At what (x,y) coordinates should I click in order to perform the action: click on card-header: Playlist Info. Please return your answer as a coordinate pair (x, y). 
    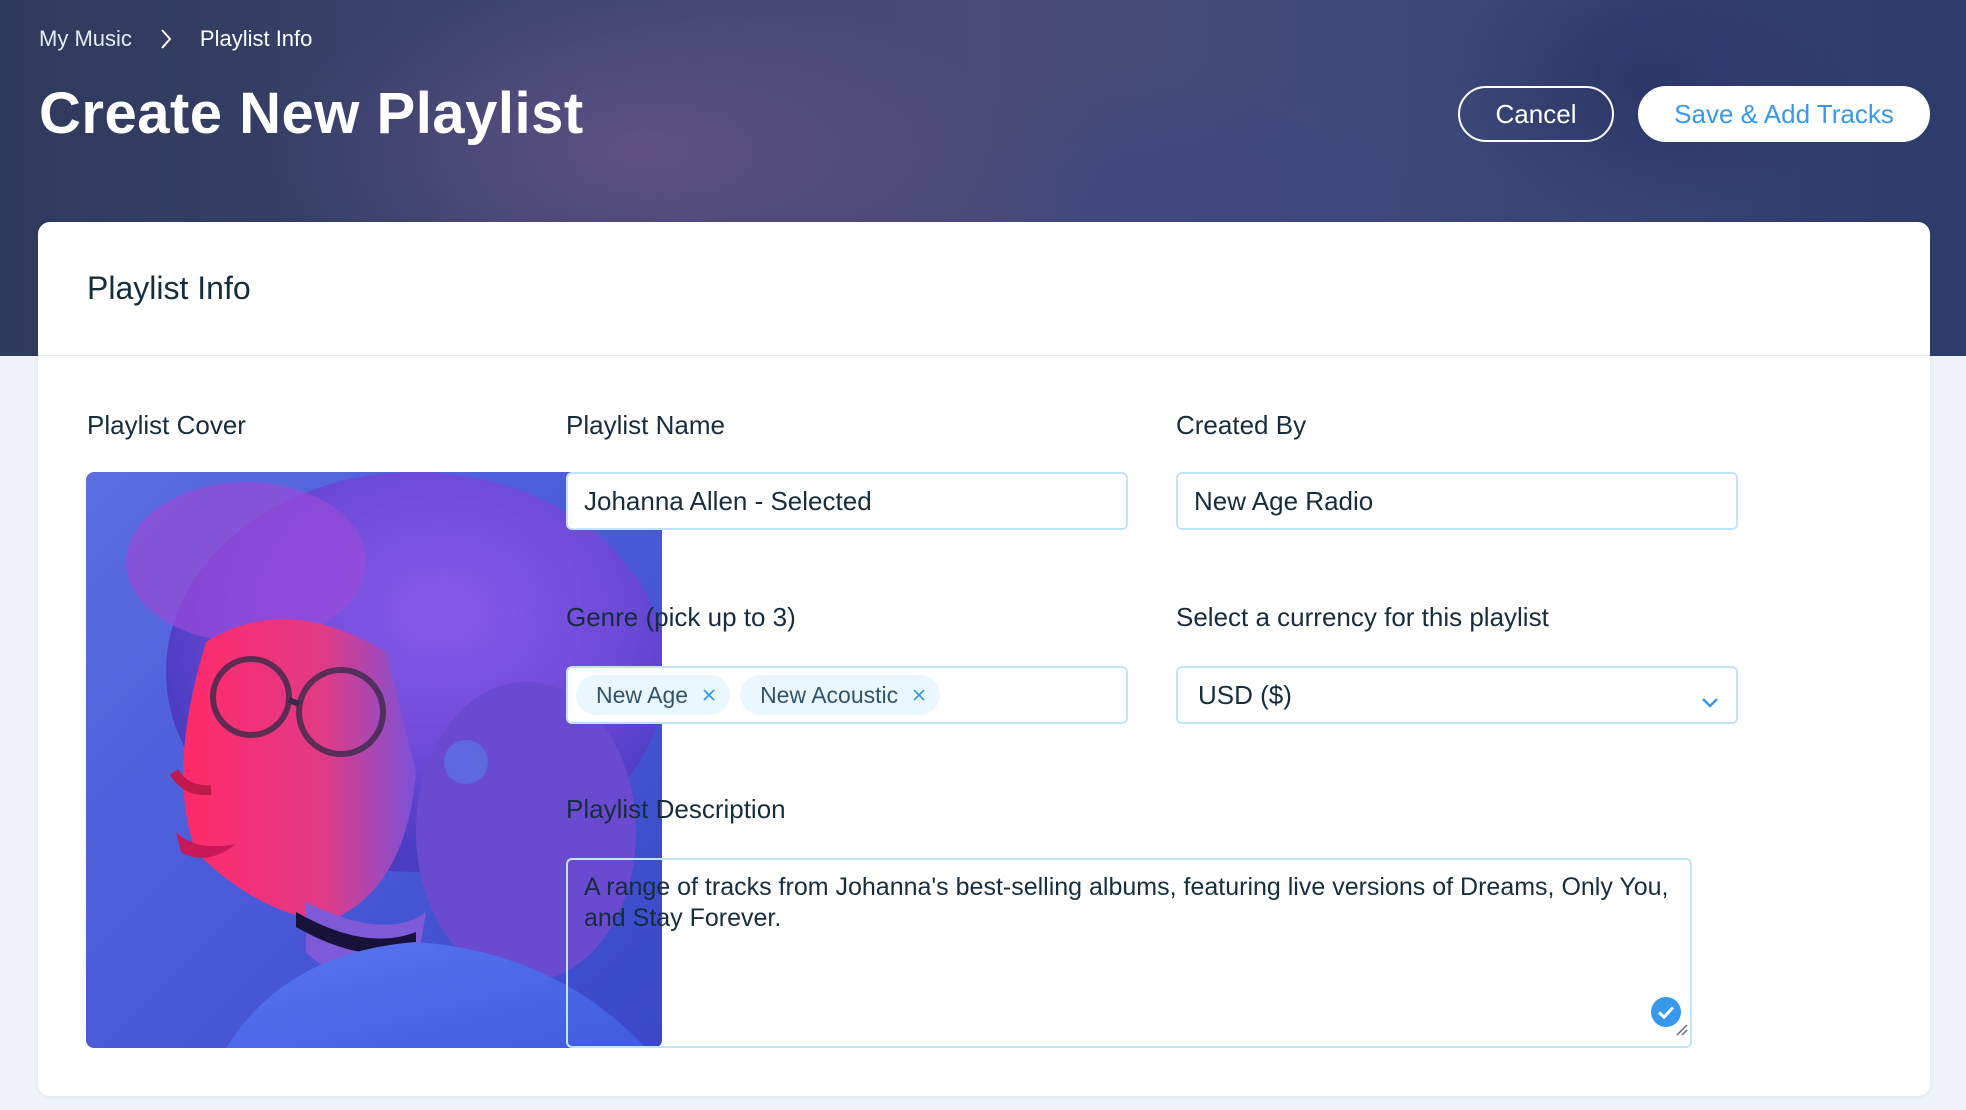
    Looking at the image, I should click on (984, 289).